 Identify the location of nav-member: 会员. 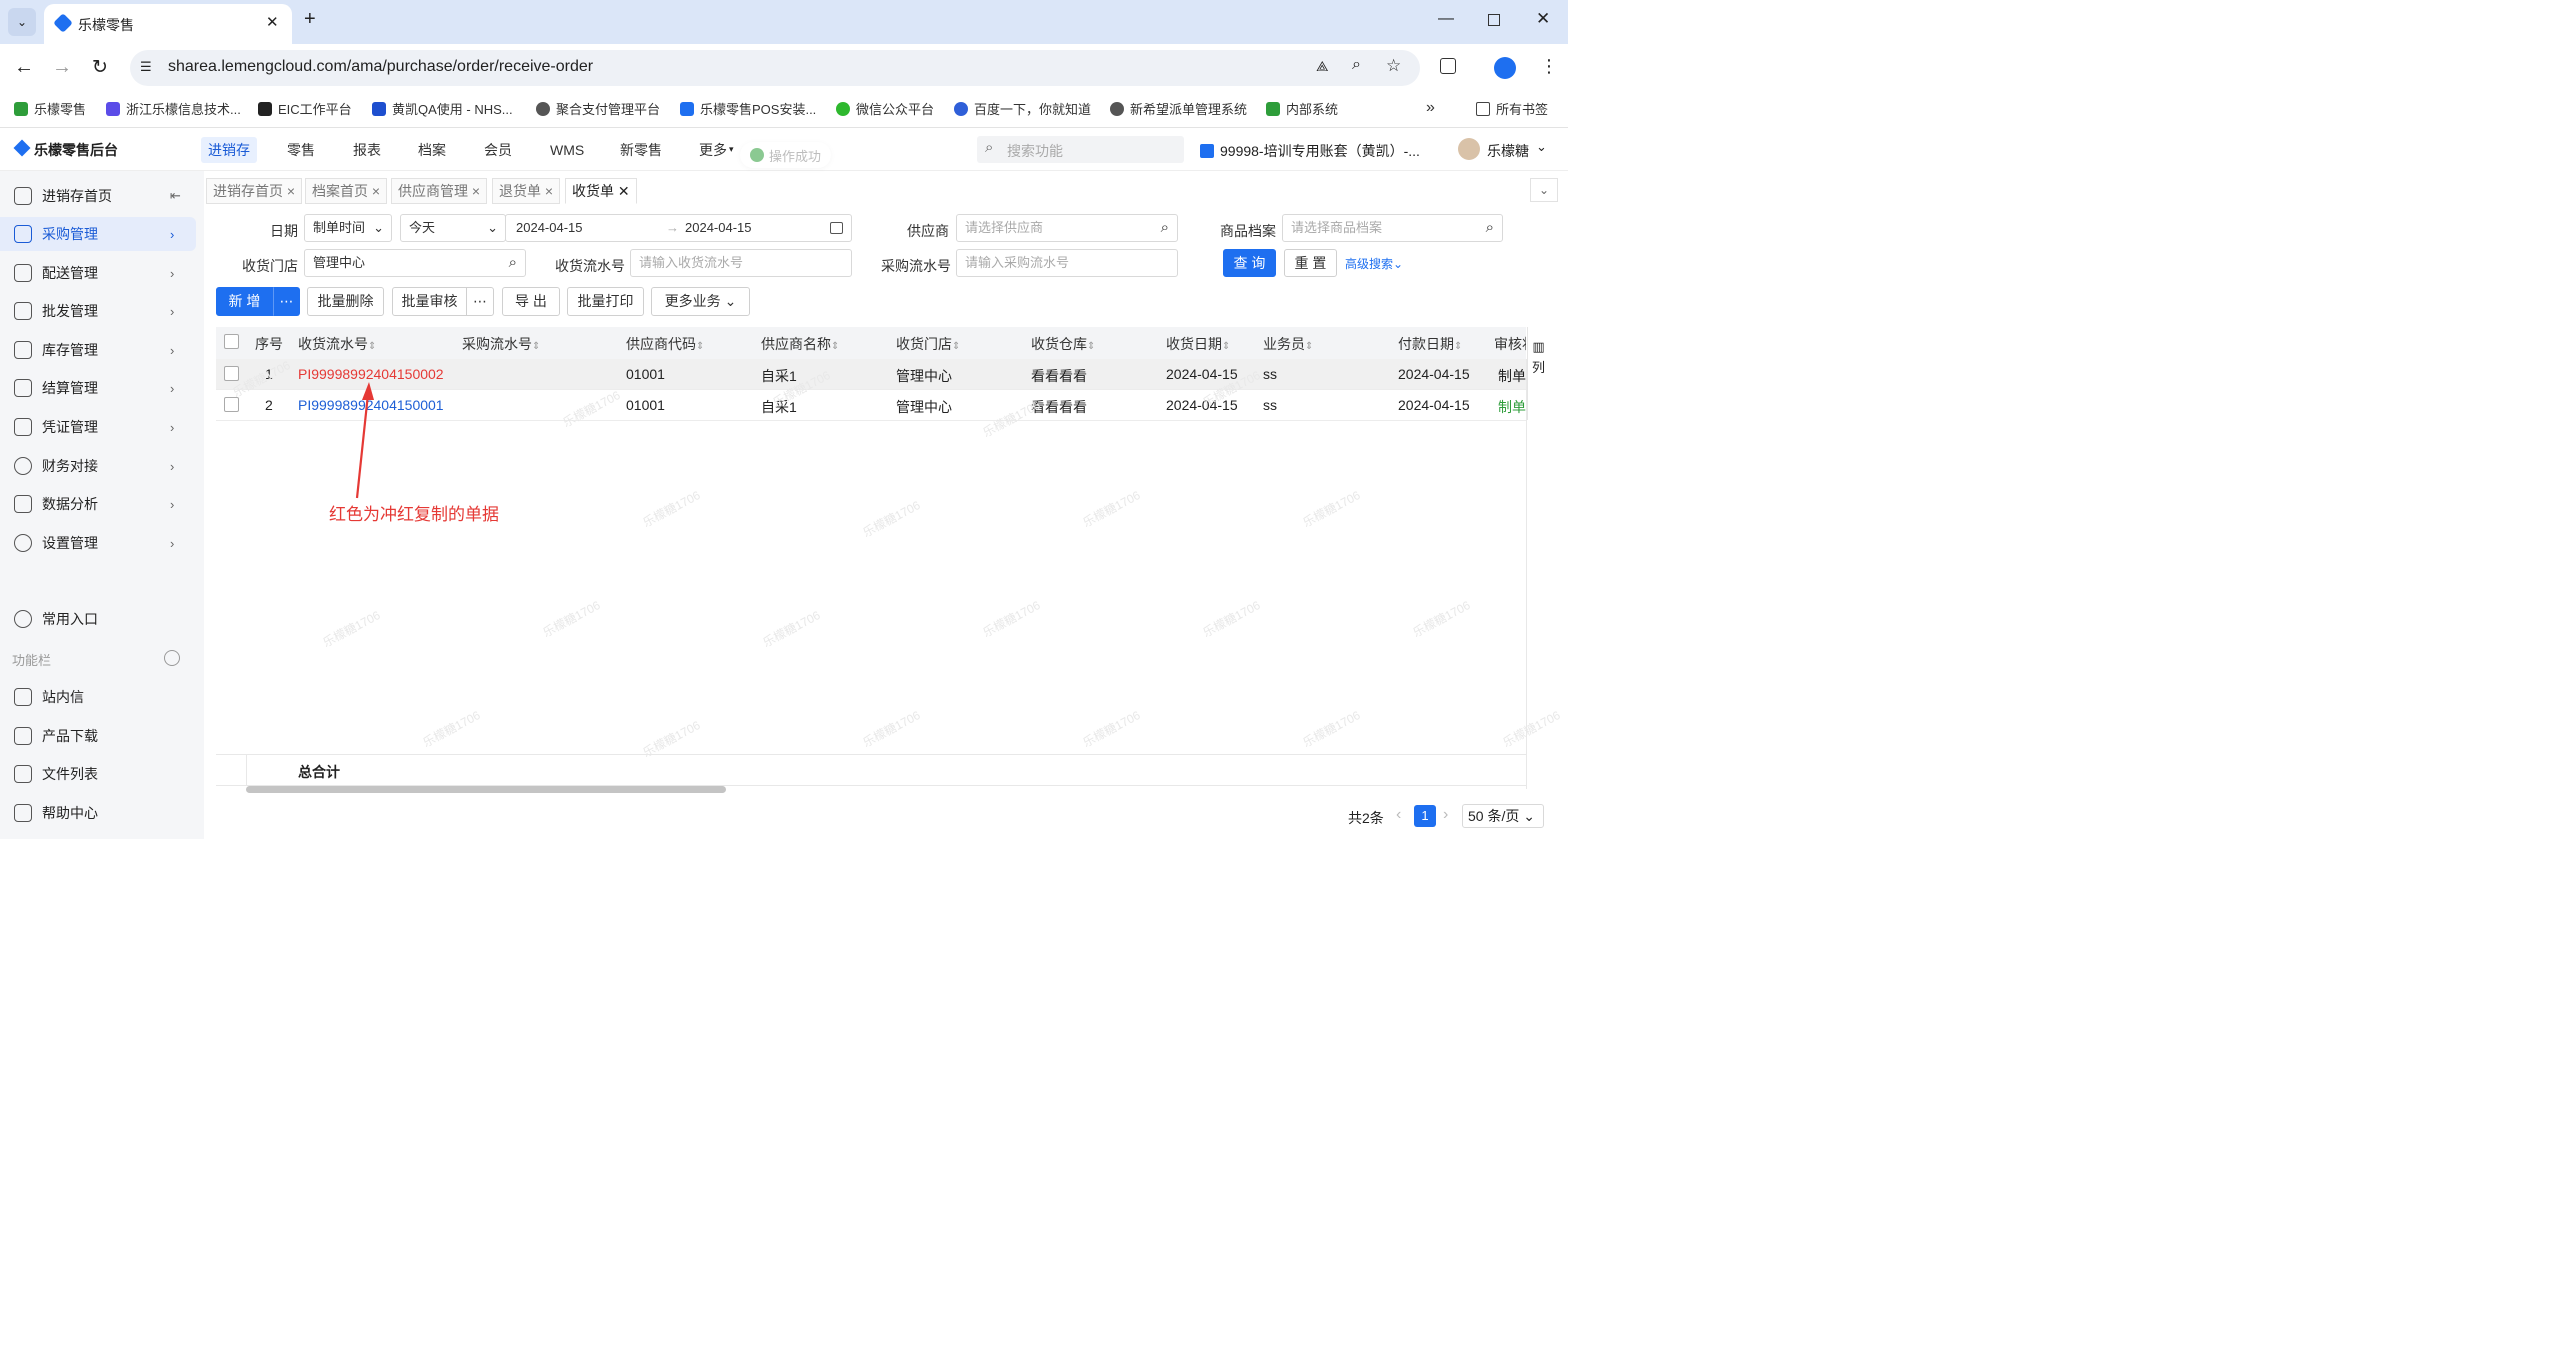
(498, 150).